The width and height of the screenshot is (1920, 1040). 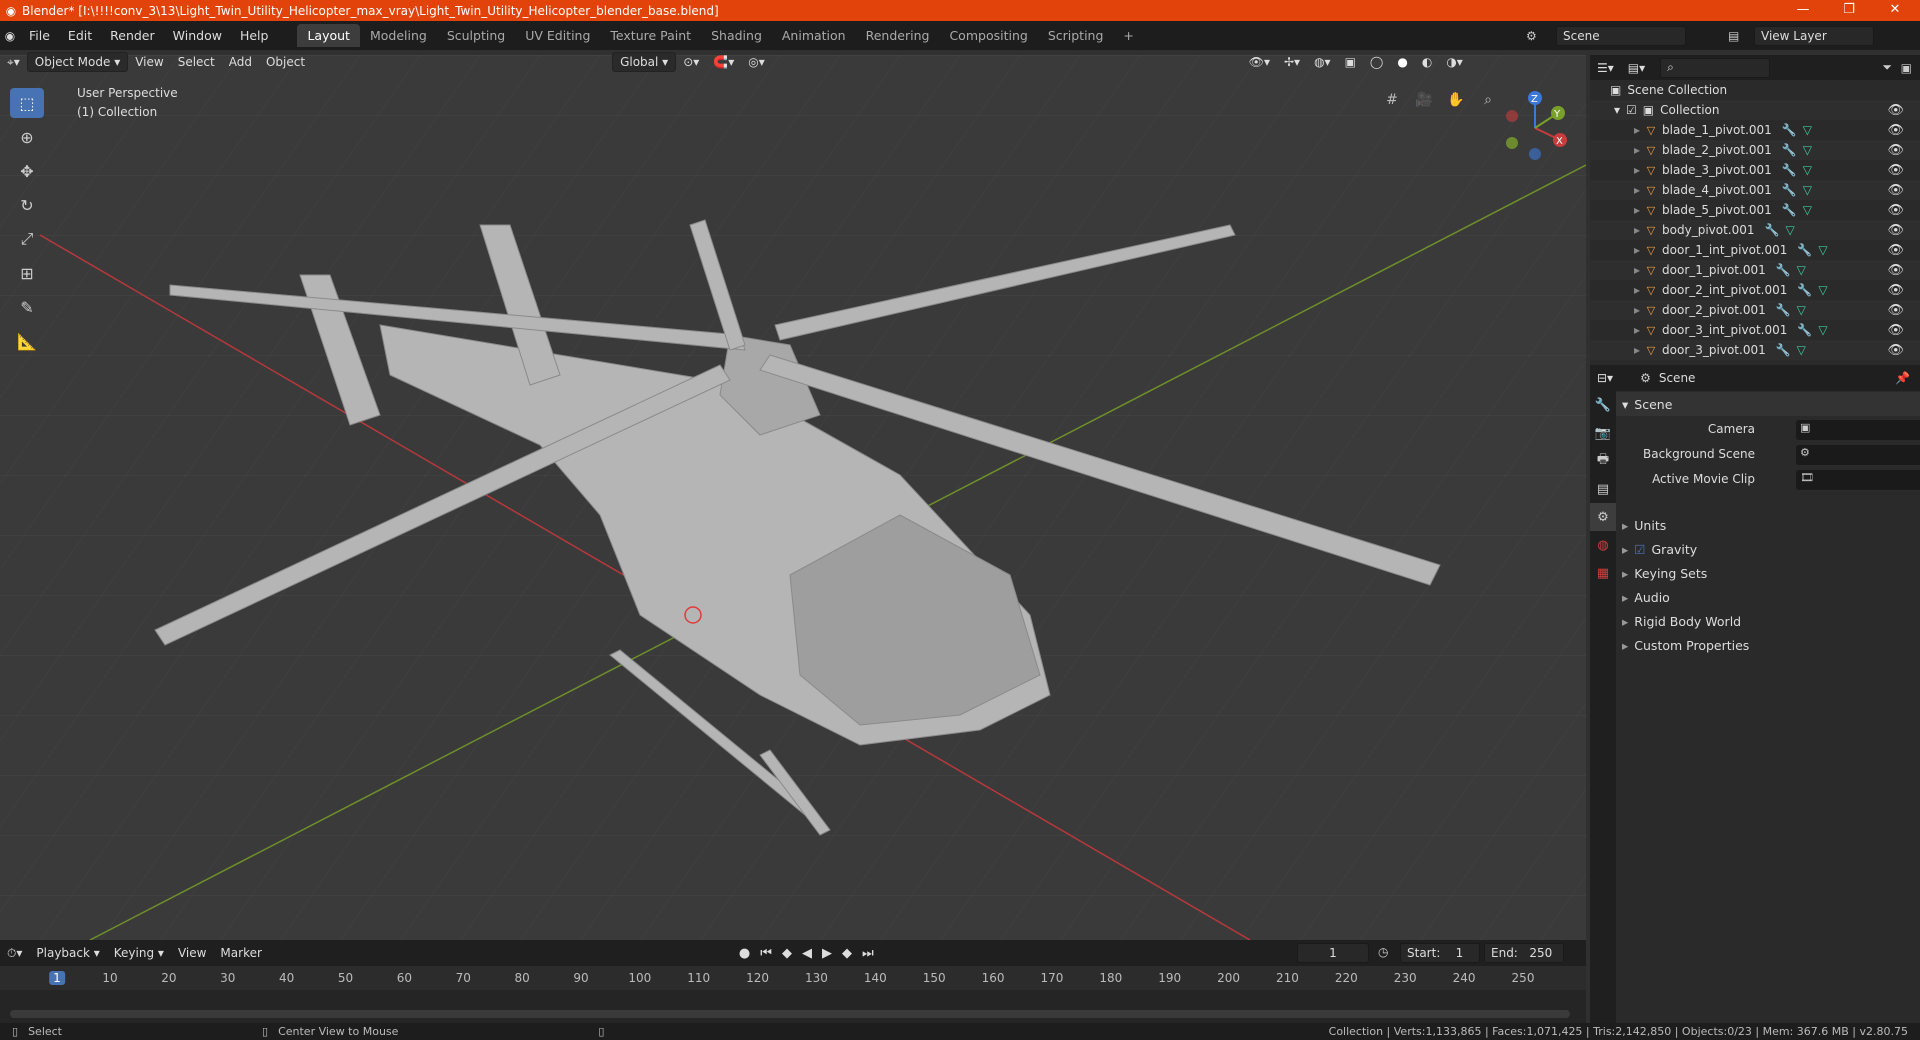 What do you see at coordinates (1402, 62) in the screenshot?
I see `solid-shading-icon: ●` at bounding box center [1402, 62].